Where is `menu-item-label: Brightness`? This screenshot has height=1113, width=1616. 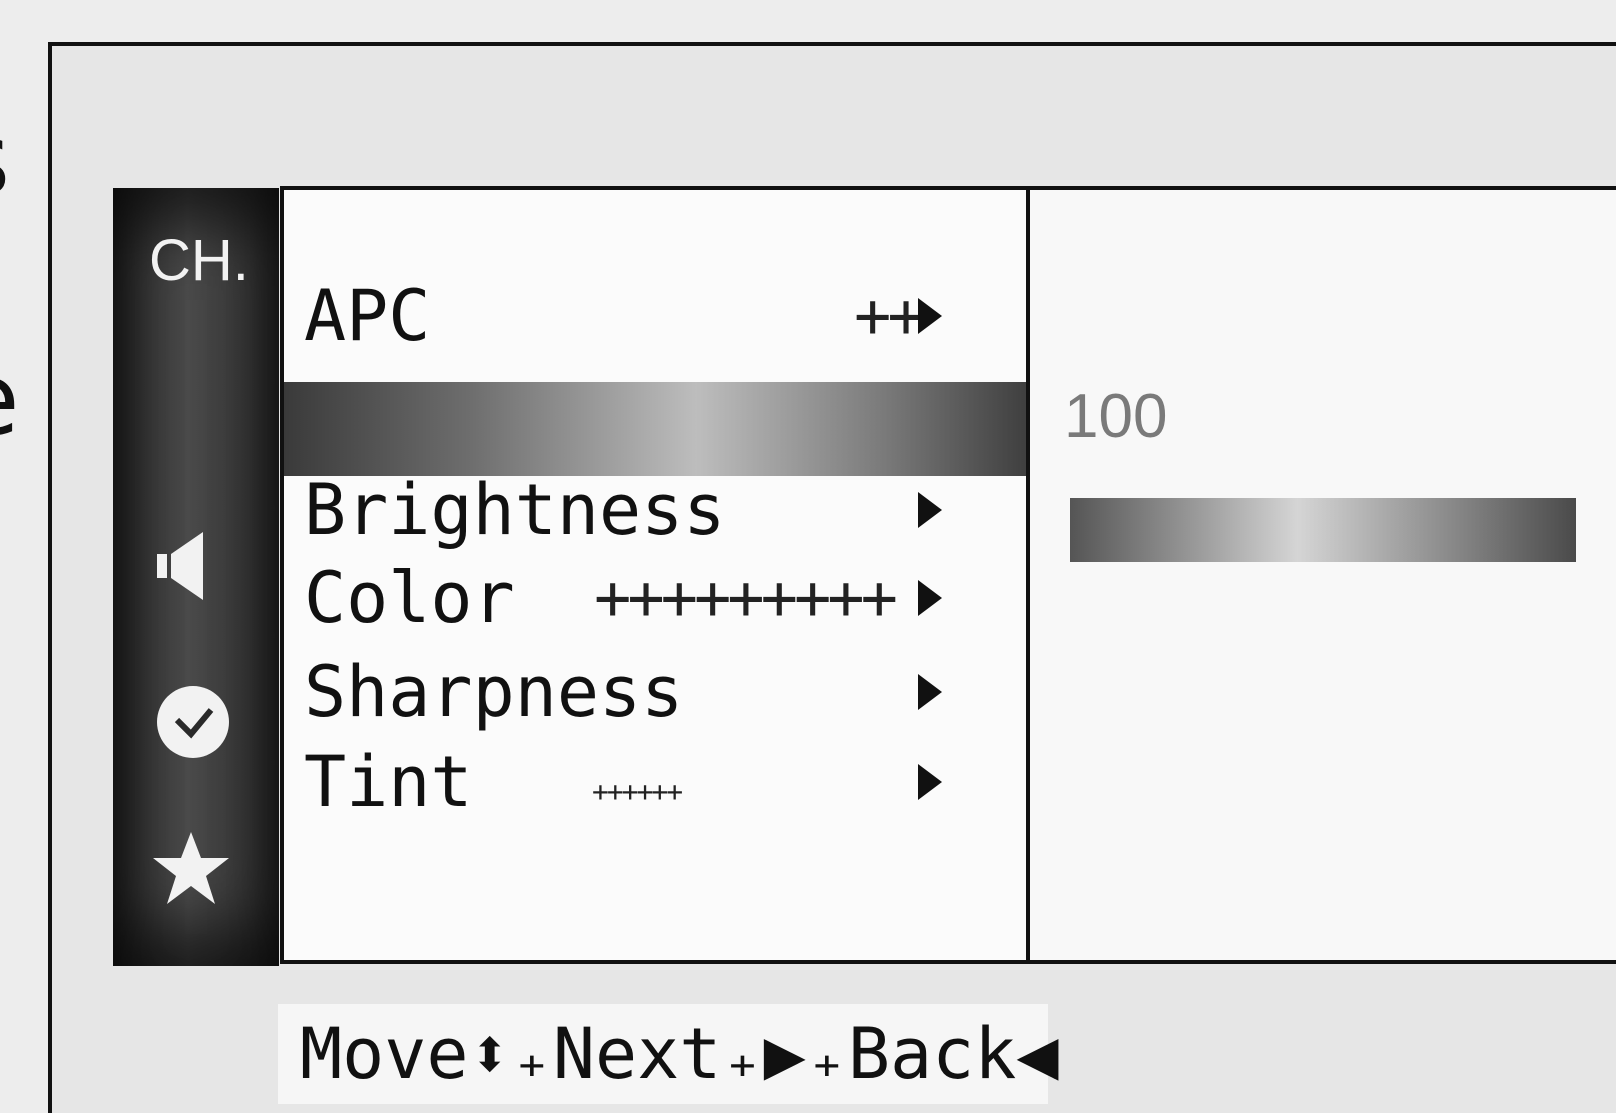
menu-item-label: Brightness is located at coordinates (515, 510).